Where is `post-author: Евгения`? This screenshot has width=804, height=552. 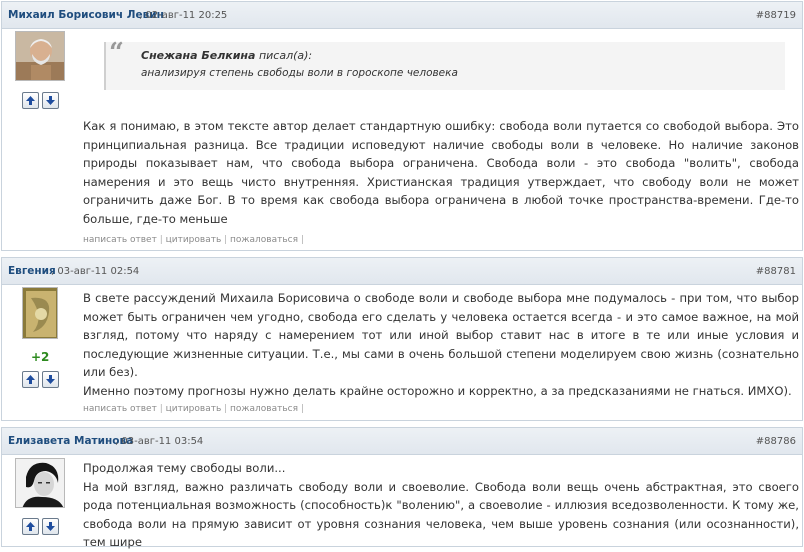 post-author: Евгения is located at coordinates (32, 271).